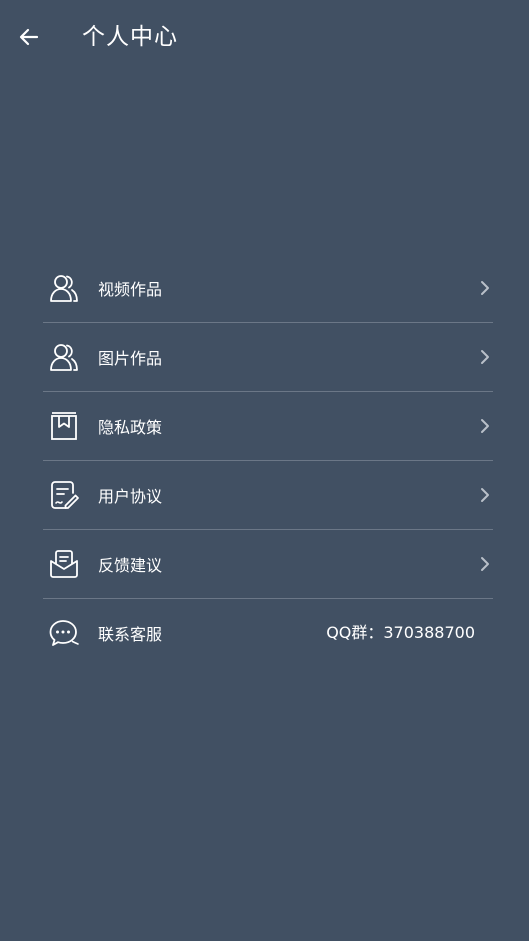  What do you see at coordinates (64, 633) in the screenshot?
I see `chat-bubble-icon` at bounding box center [64, 633].